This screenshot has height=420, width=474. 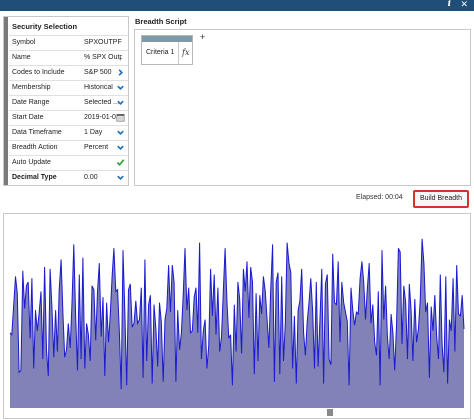 What do you see at coordinates (120, 162) in the screenshot?
I see `checkmark-icon` at bounding box center [120, 162].